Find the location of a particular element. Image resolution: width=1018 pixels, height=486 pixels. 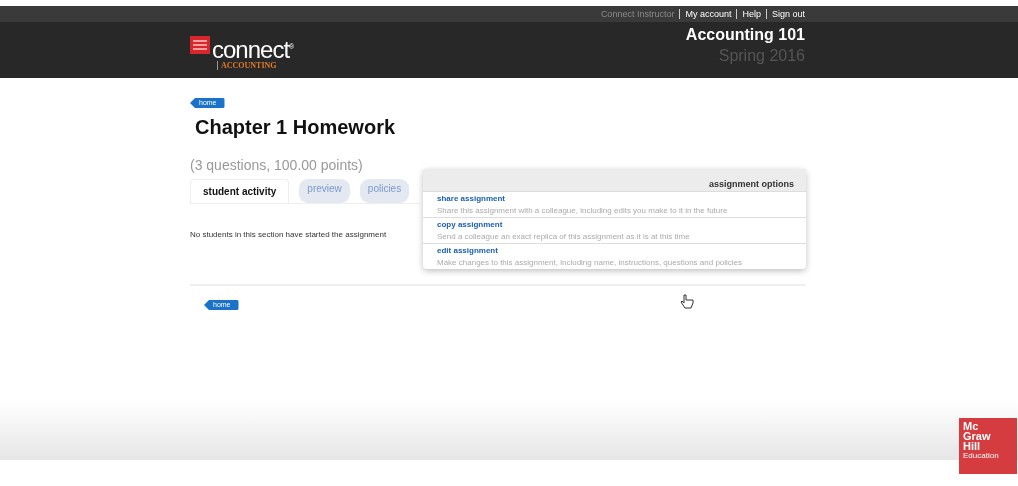

header-link: Help is located at coordinates (751, 14).